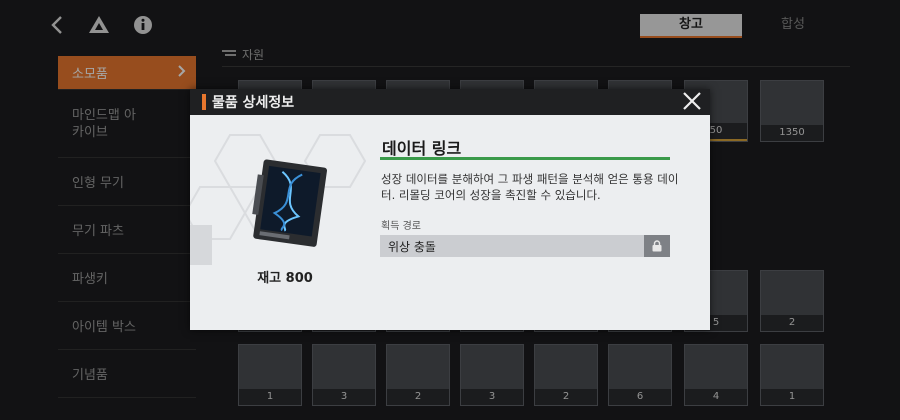 This screenshot has width=900, height=420. What do you see at coordinates (525, 246) in the screenshot?
I see `acquisition-source-row: 위상 충돌` at bounding box center [525, 246].